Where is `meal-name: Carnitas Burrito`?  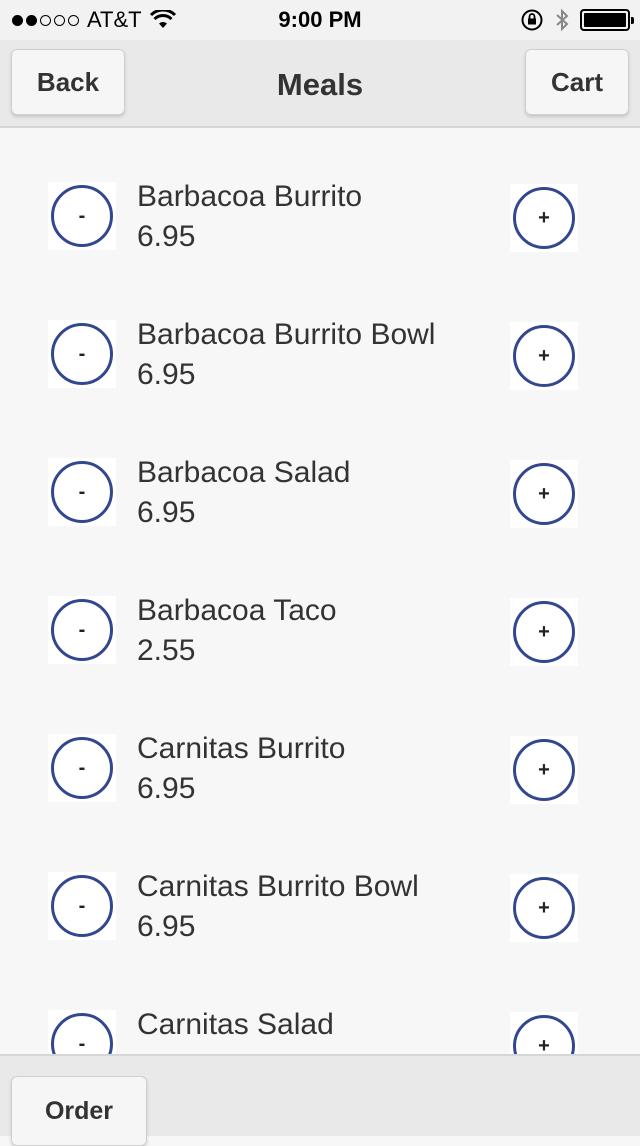
meal-name: Carnitas Burrito is located at coordinates (241, 748).